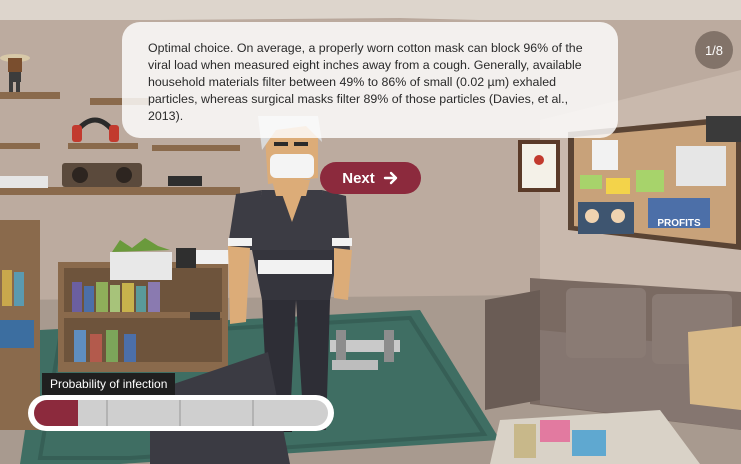 This screenshot has width=741, height=464. What do you see at coordinates (358, 178) in the screenshot?
I see `next-button-label: Next` at bounding box center [358, 178].